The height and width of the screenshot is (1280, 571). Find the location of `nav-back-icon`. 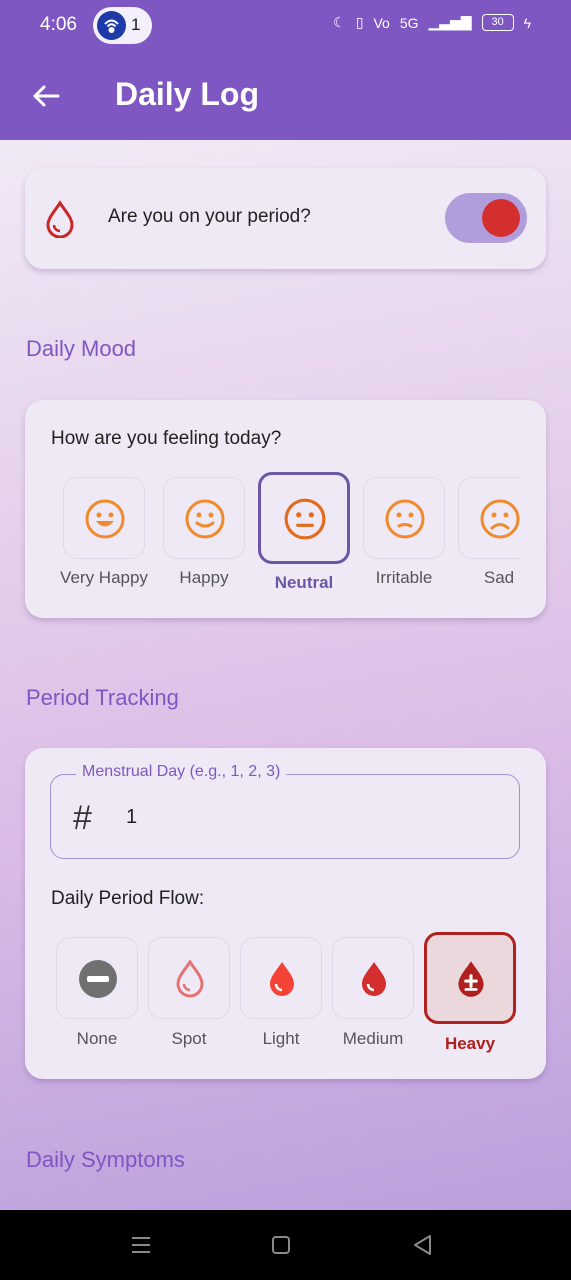

nav-back-icon is located at coordinates (422, 1245).